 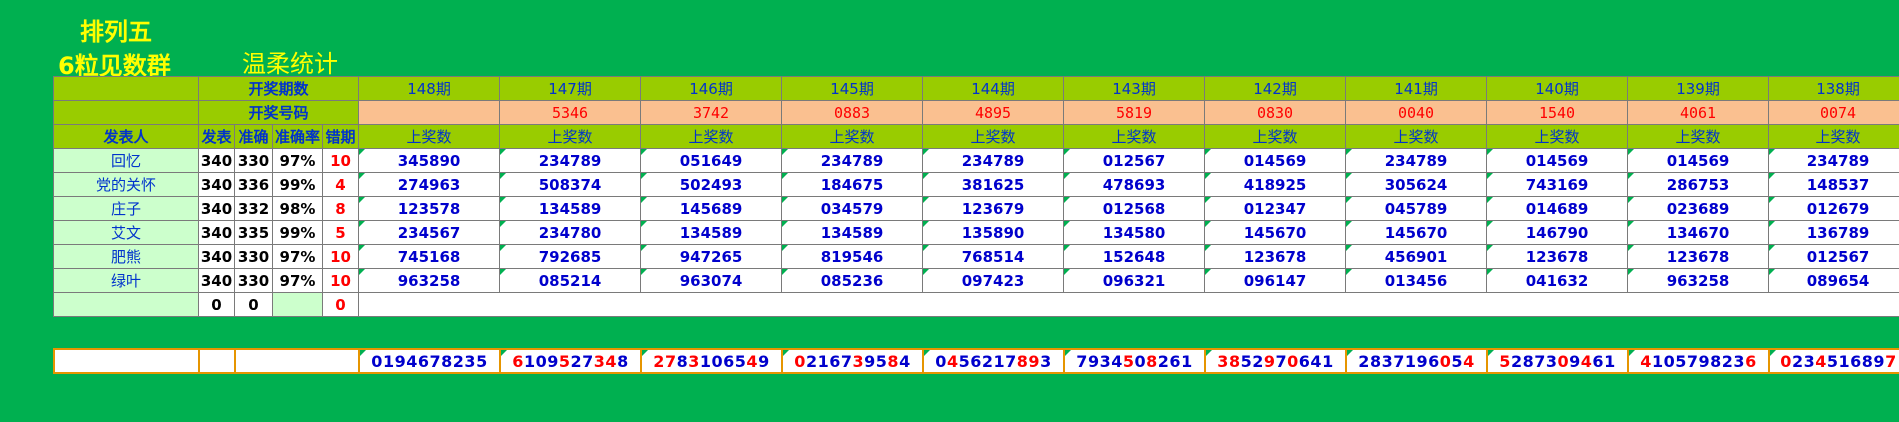 What do you see at coordinates (1134, 208) in the screenshot?
I see `winning-number-cell: 012568` at bounding box center [1134, 208].